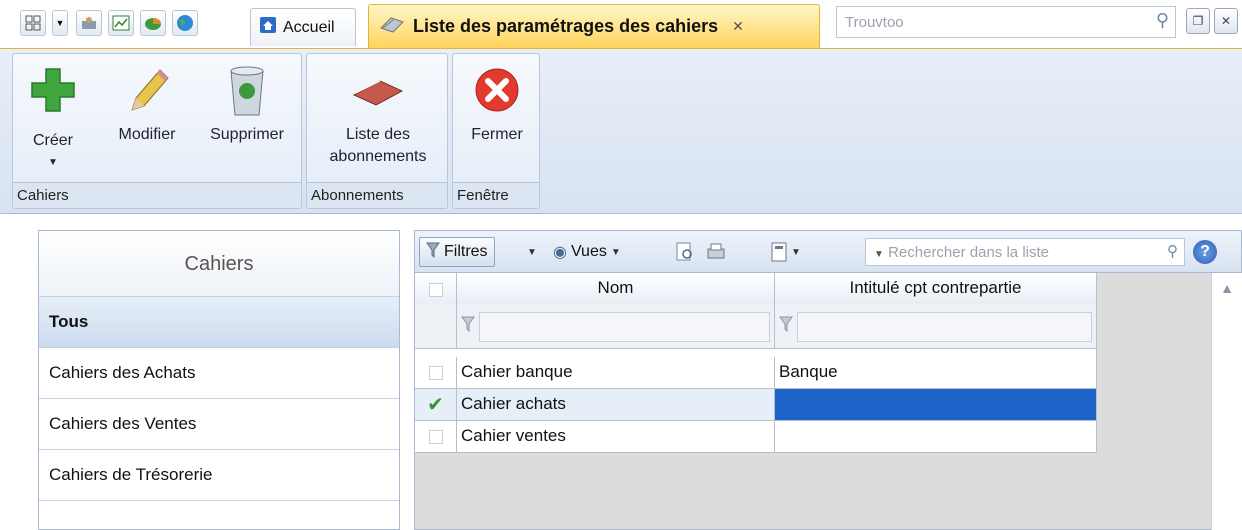 Image resolution: width=1242 pixels, height=530 pixels. Describe the element at coordinates (616, 373) in the screenshot. I see `cell-nom: Cahier banque` at that location.